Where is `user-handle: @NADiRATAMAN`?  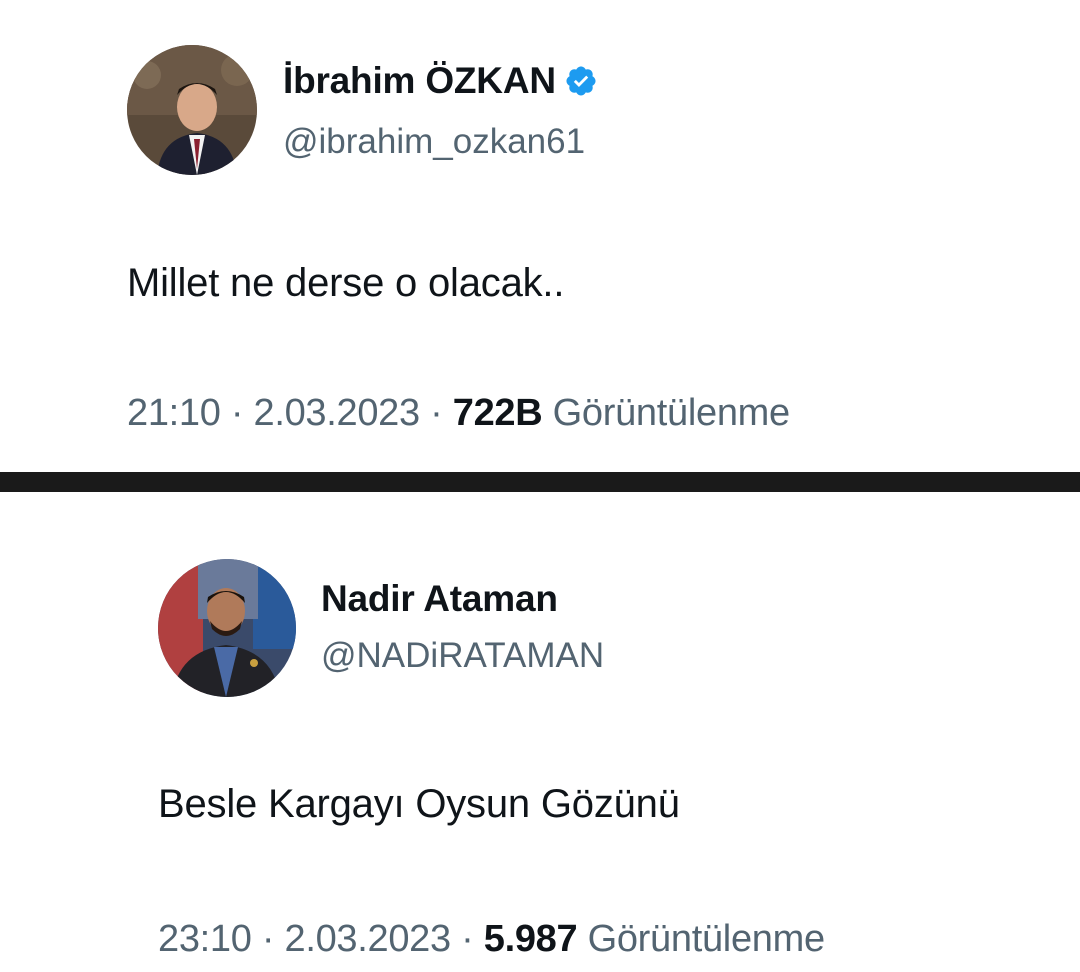
user-handle: @NADiRATAMAN is located at coordinates (462, 656).